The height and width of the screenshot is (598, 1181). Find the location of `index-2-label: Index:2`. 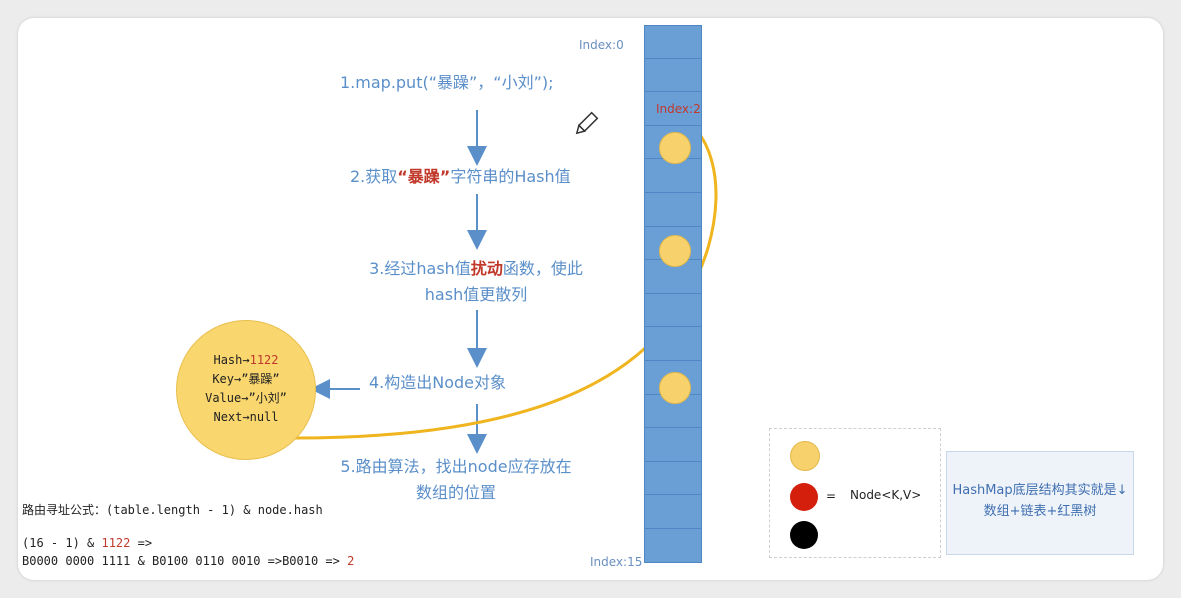

index-2-label: Index:2 is located at coordinates (678, 109).